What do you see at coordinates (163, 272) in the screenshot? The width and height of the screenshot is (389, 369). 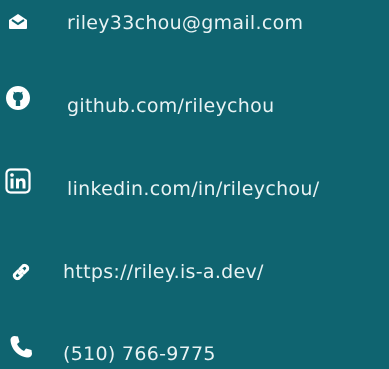 I see `website-url: https://riley.is-a.dev/` at bounding box center [163, 272].